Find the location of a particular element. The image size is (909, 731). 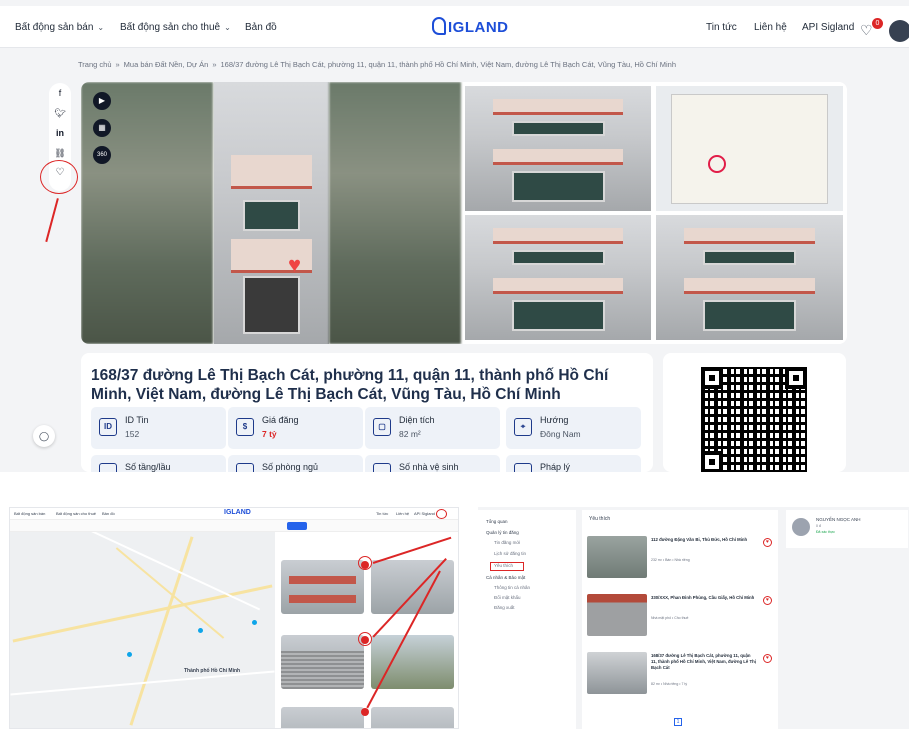

stat-label: Số nhà vệ sinh is located at coordinates (429, 467).